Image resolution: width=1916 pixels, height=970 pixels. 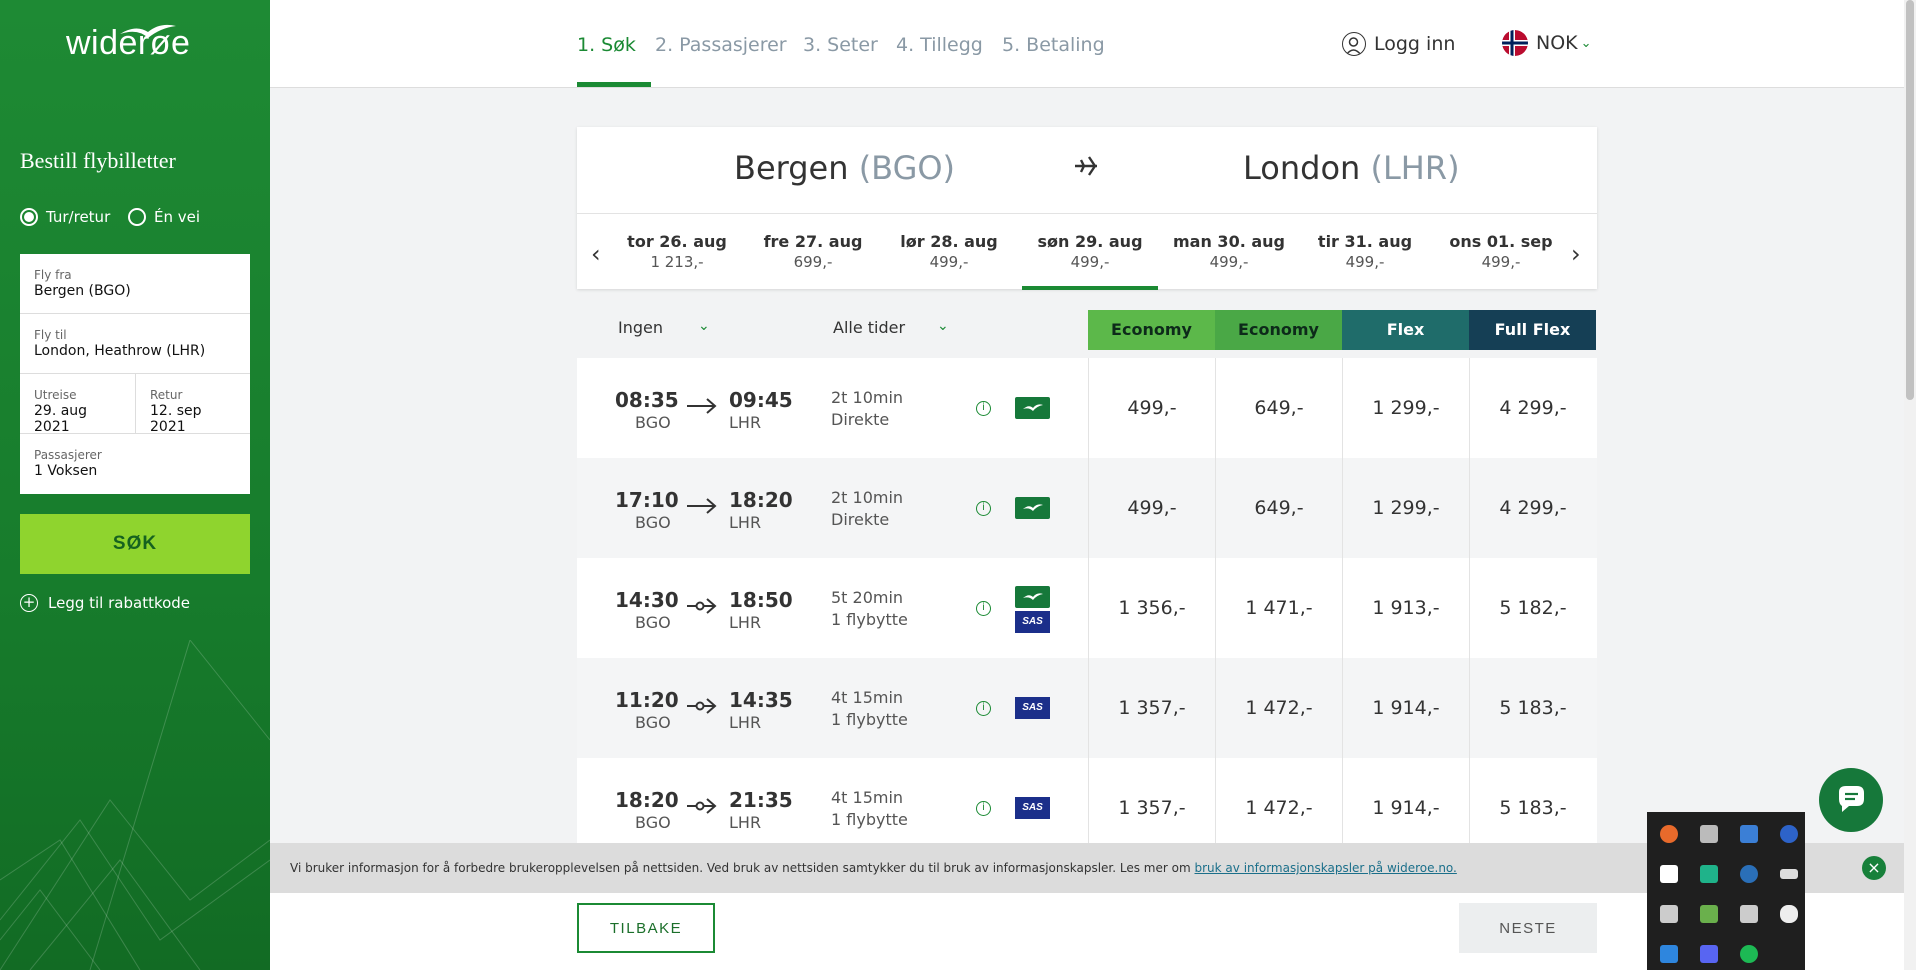 What do you see at coordinates (1851, 800) in the screenshot?
I see `chat-button` at bounding box center [1851, 800].